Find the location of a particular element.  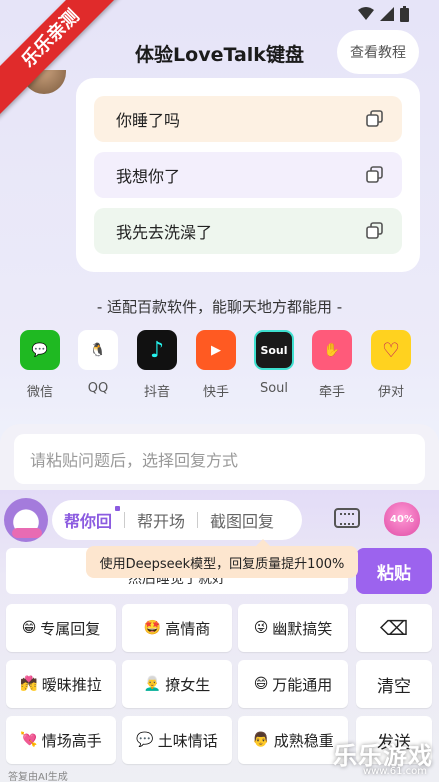

reply-key: 👨‍🦳 撩女生 is located at coordinates (177, 684).